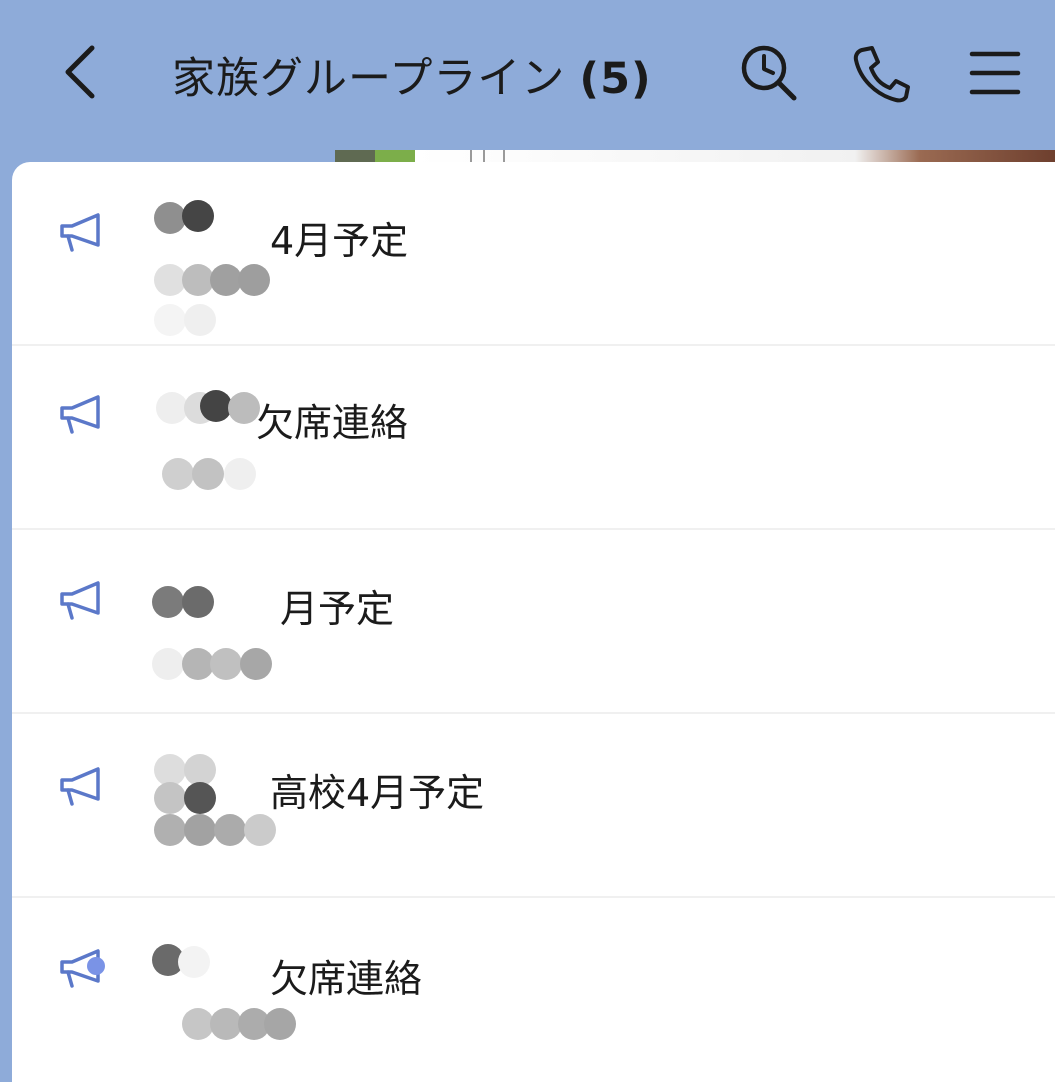  I want to click on member-count: (5), so click(615, 79).